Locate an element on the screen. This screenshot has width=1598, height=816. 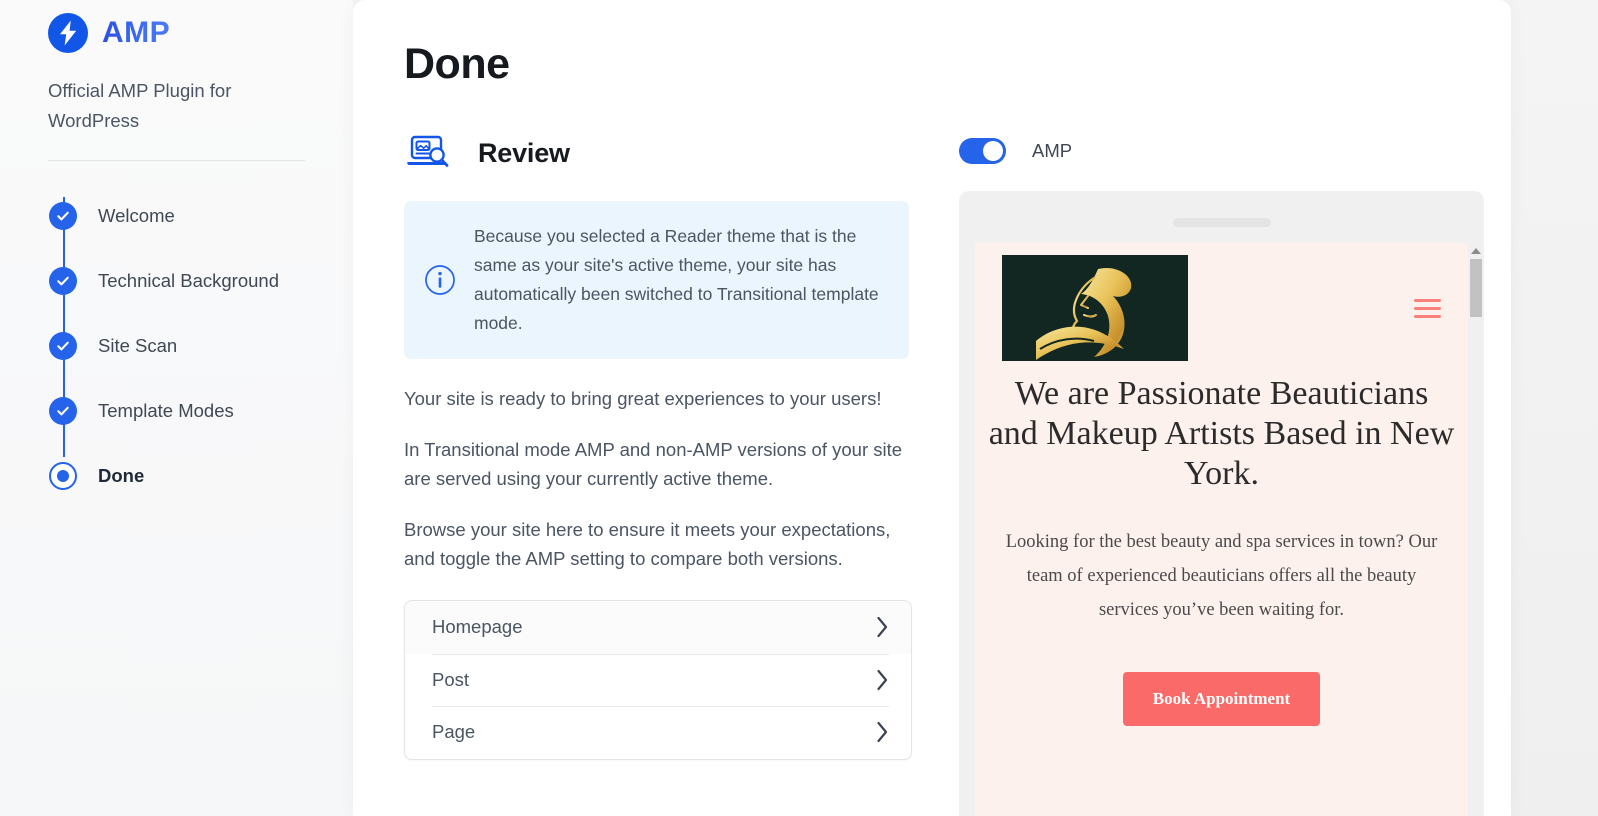
sidebar-step-welcome: Welcome is located at coordinates (176, 215).